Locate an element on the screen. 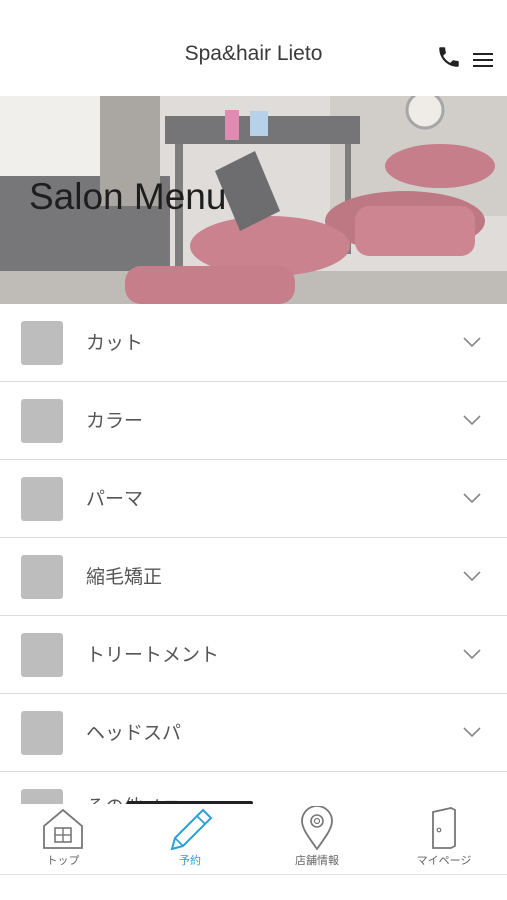 The height and width of the screenshot is (900, 507). hamburger-menu-icon is located at coordinates (483, 60).